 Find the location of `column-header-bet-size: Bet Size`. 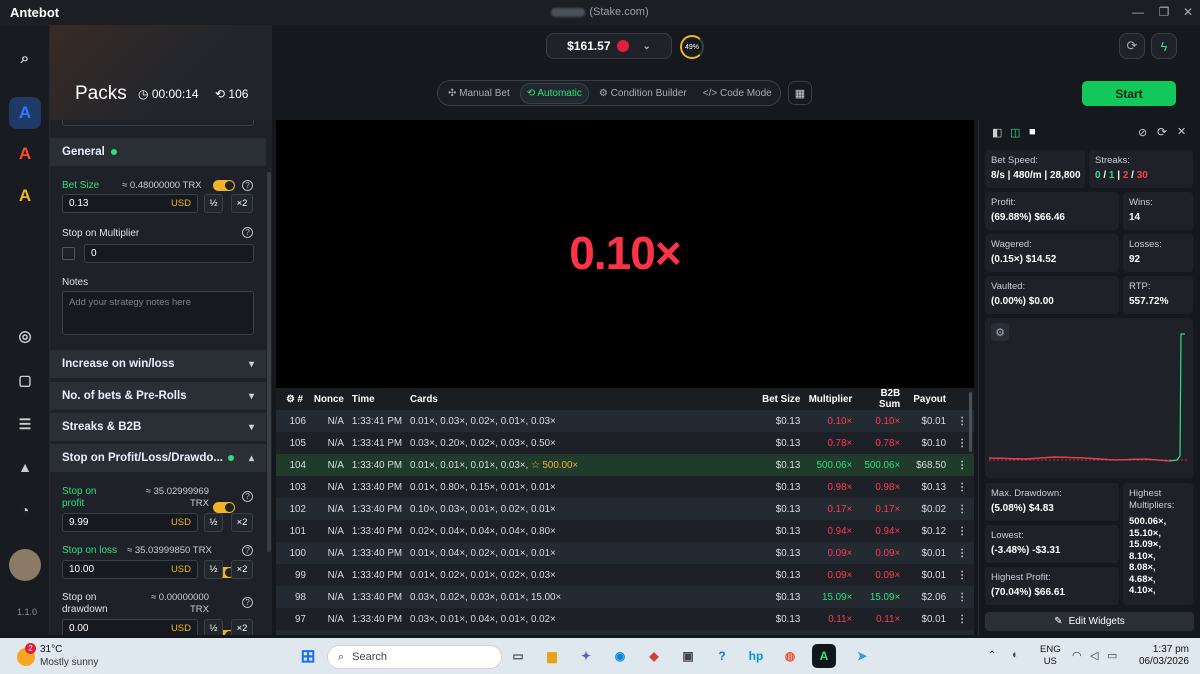

column-header-bet-size: Bet Size is located at coordinates (775, 399).